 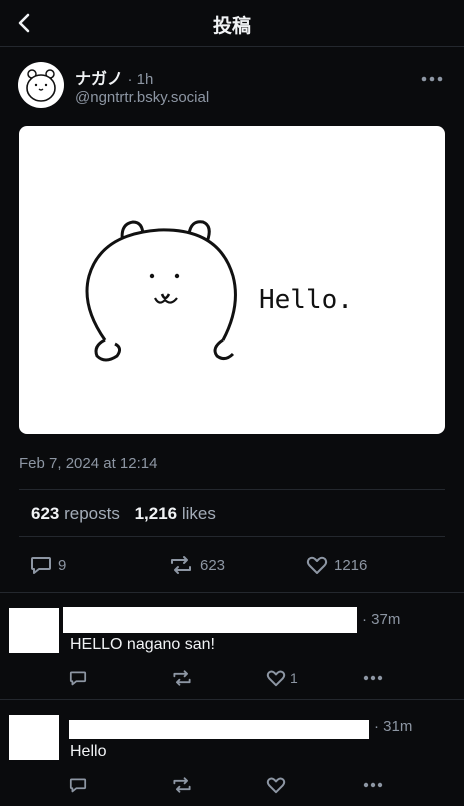 I want to click on stats-row: 623 reposts 1,216 likes, so click(x=128, y=514).